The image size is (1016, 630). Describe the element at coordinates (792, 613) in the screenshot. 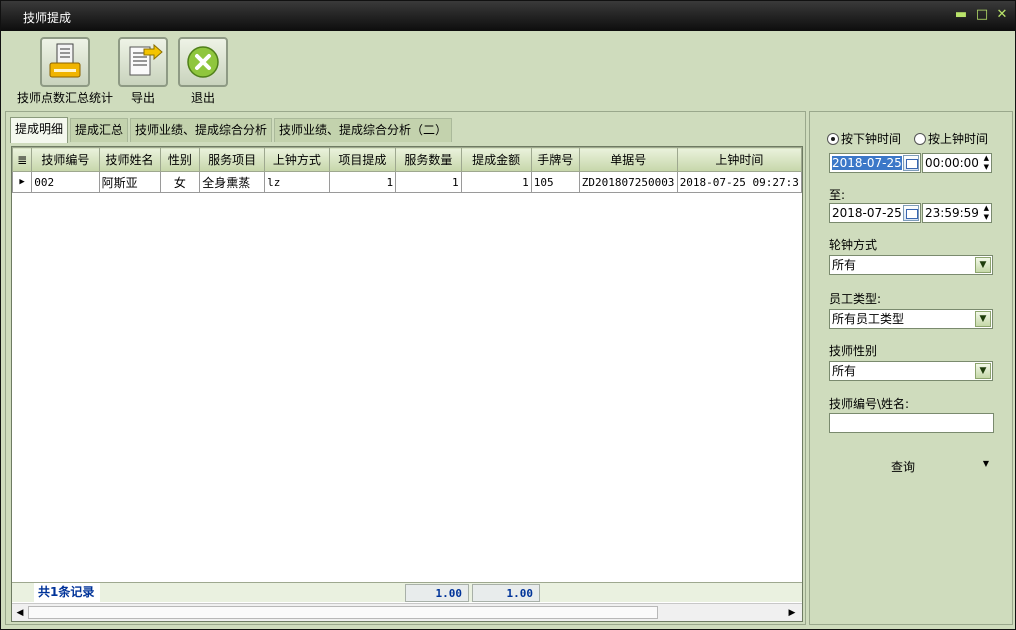

I see `scroll-right-icon: ▶` at that location.